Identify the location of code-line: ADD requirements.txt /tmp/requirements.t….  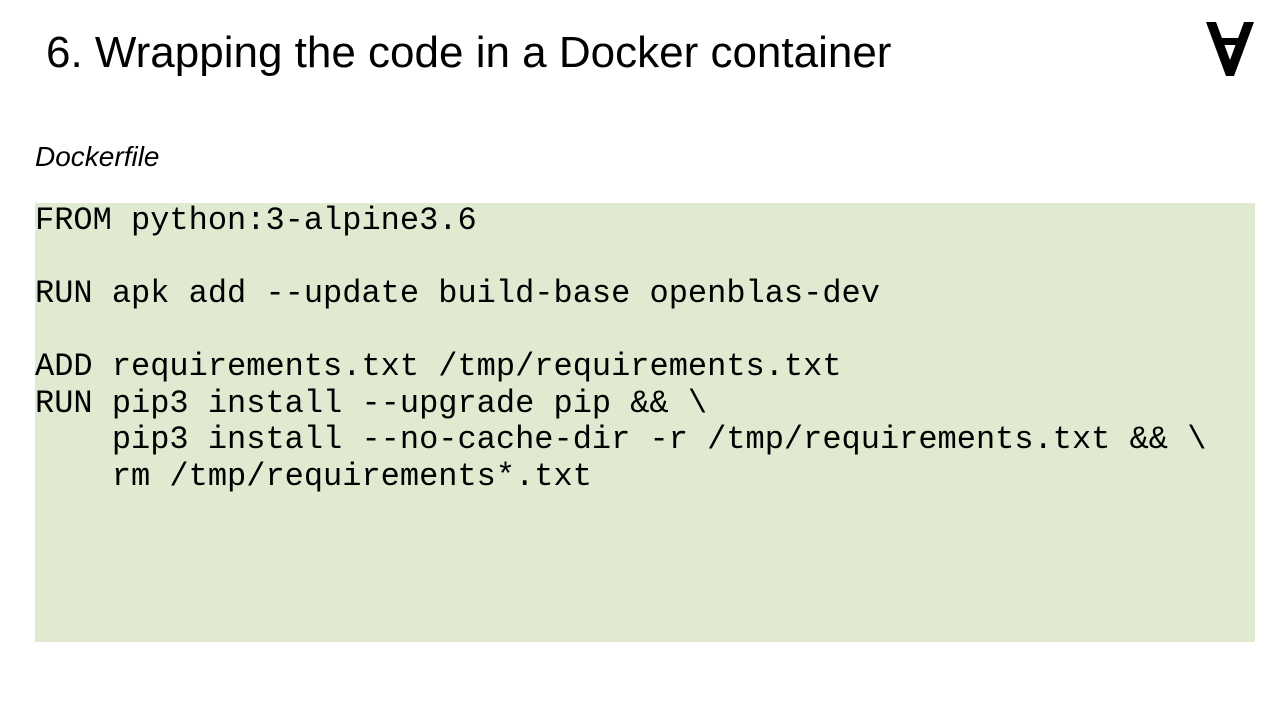
(438, 366).